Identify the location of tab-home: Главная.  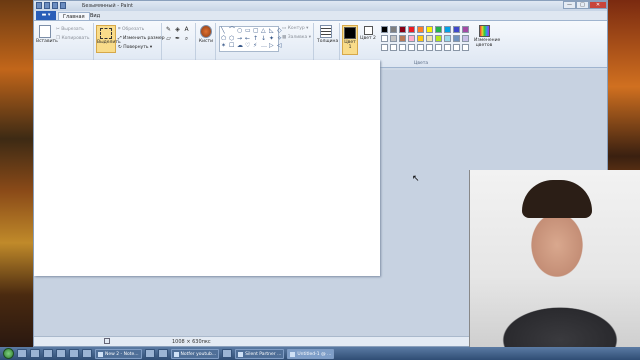
(74, 16).